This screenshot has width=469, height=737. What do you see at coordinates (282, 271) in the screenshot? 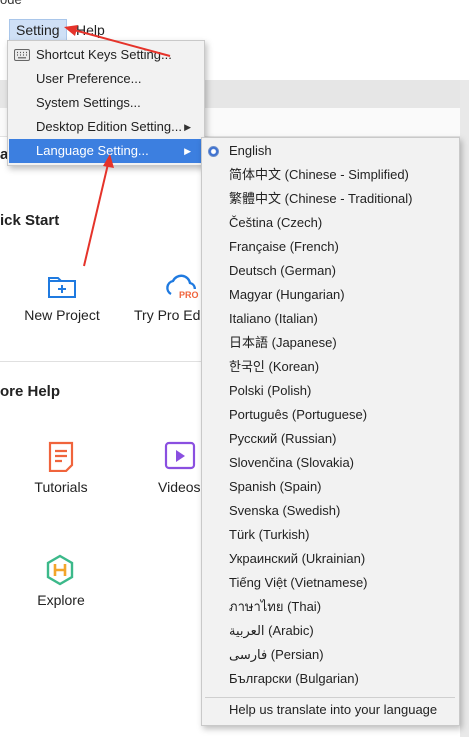
I see `language-item: Deutsch (German)` at bounding box center [282, 271].